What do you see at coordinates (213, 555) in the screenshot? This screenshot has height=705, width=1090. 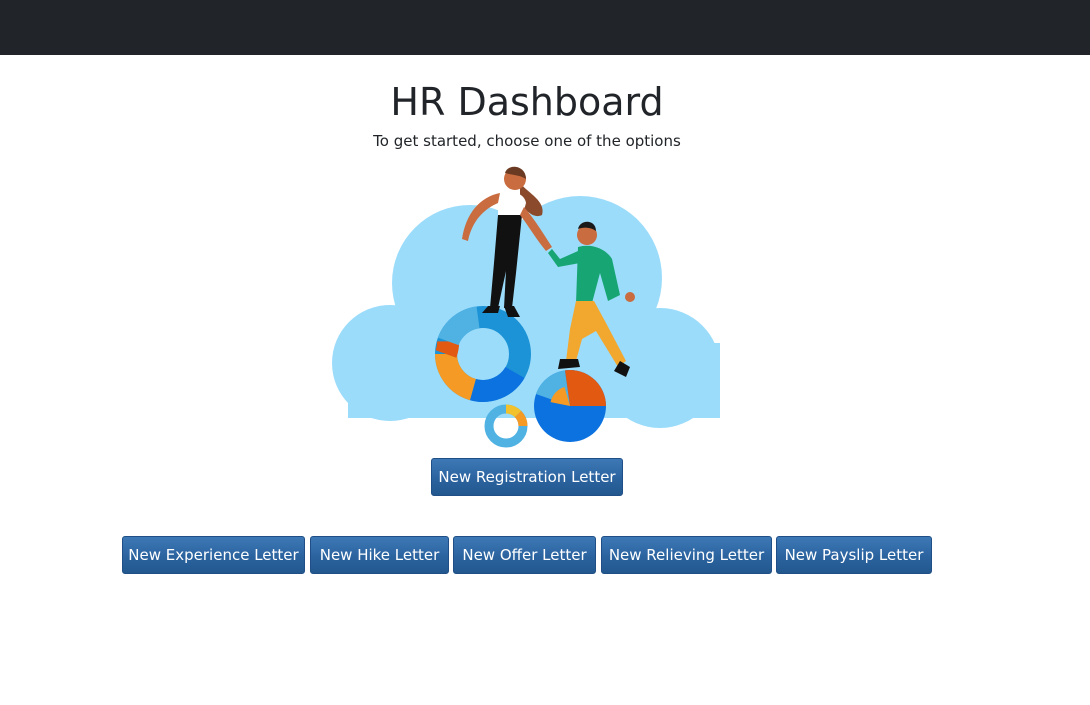 I see `new-experience-letter-button: New Experience Letter` at bounding box center [213, 555].